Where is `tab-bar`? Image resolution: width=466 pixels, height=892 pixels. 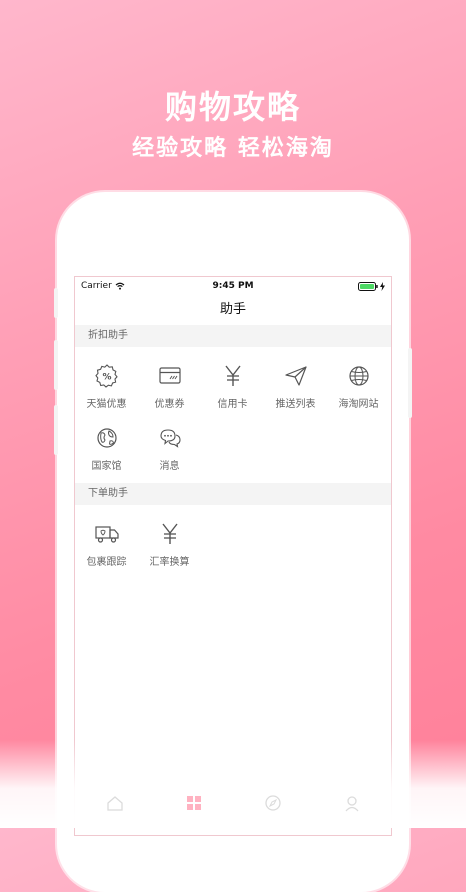 tab-bar is located at coordinates (233, 805).